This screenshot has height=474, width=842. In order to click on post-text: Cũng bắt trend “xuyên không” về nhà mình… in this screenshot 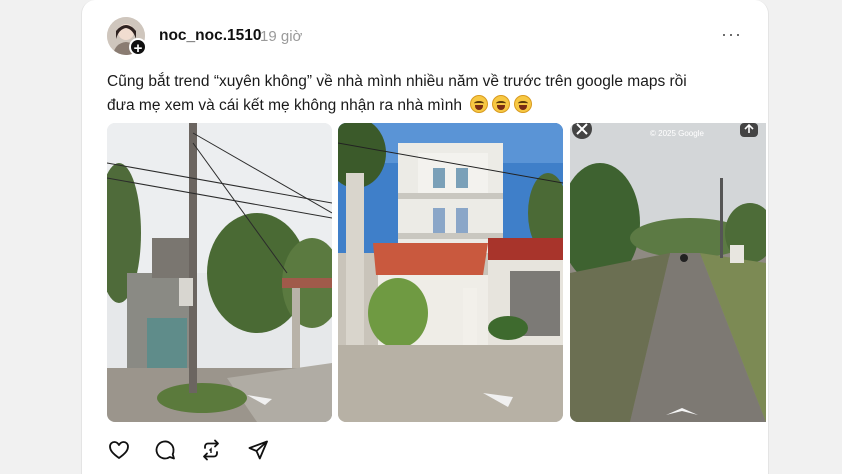, I will do `click(427, 94)`.